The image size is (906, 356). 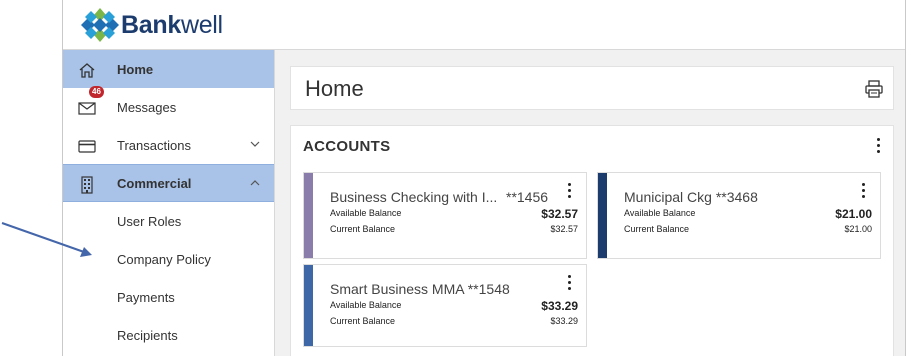 What do you see at coordinates (154, 183) in the screenshot?
I see `sidebar-item-label: Commercial` at bounding box center [154, 183].